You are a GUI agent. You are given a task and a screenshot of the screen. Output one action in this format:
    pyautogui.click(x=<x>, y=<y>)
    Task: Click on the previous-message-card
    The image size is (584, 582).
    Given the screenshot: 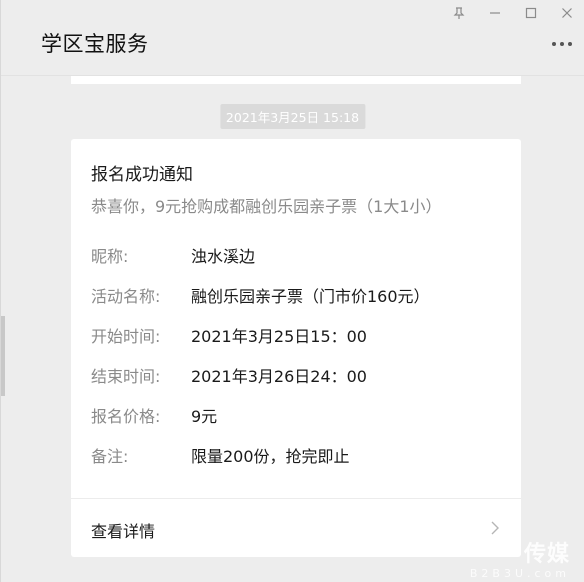 What is the action you would take?
    pyautogui.click(x=296, y=80)
    